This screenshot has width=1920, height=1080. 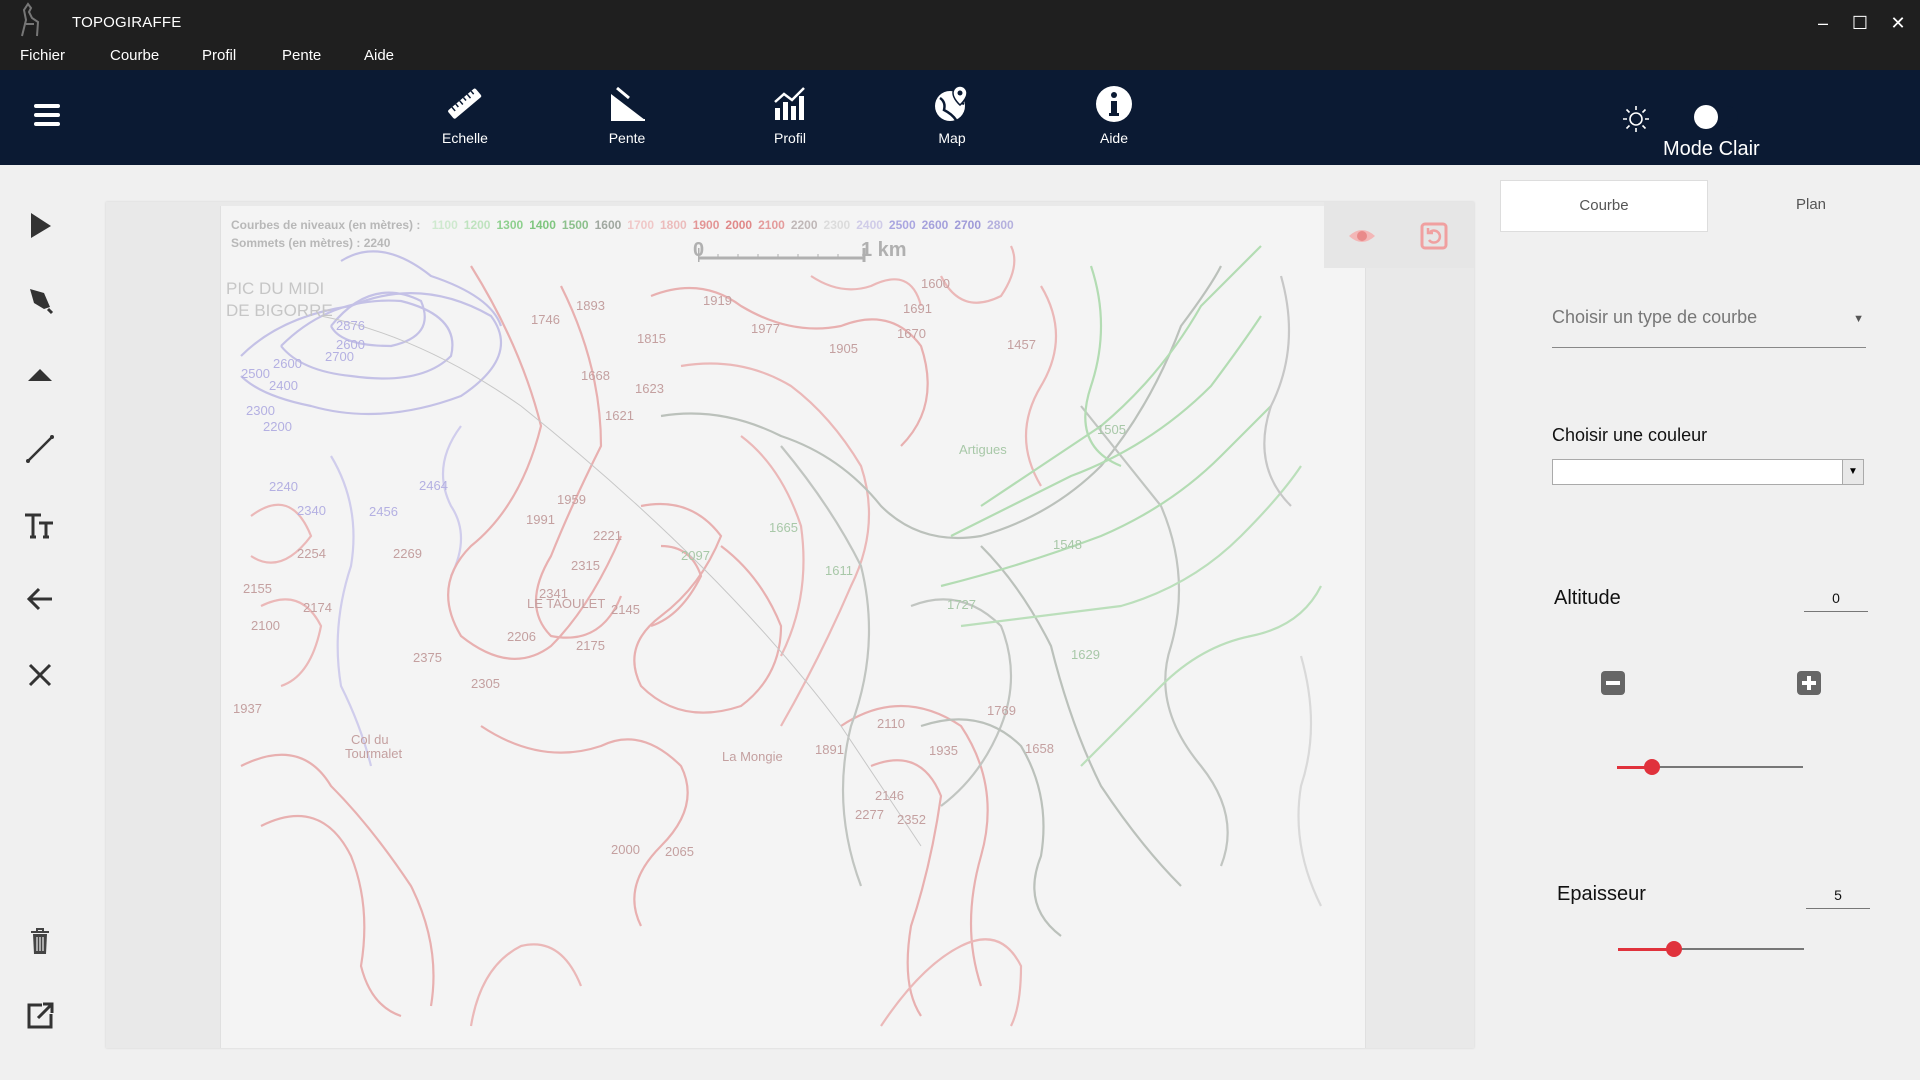 I want to click on map-label: 2300, so click(x=260, y=410).